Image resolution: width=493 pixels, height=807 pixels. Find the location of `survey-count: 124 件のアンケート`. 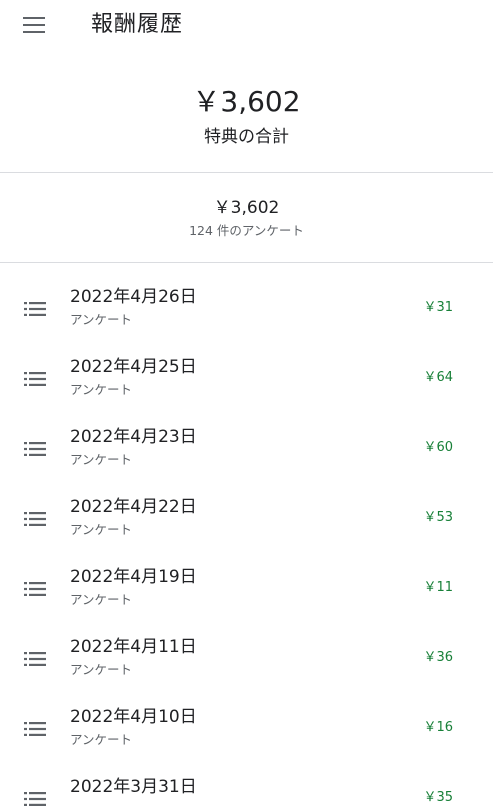

survey-count: 124 件のアンケート is located at coordinates (246, 230).